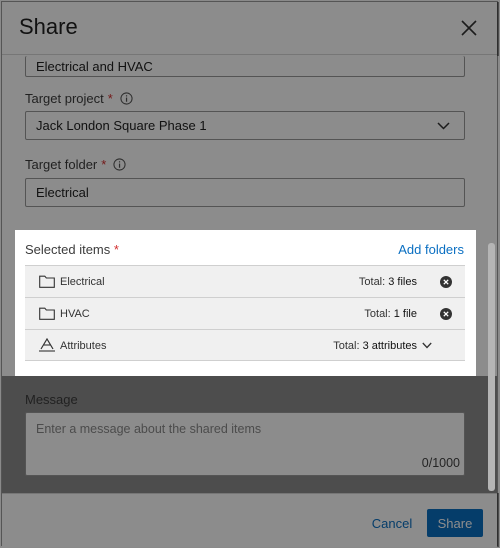 This screenshot has height=548, width=500. What do you see at coordinates (245, 66) in the screenshot?
I see `project-field: Electrical and HVAC` at bounding box center [245, 66].